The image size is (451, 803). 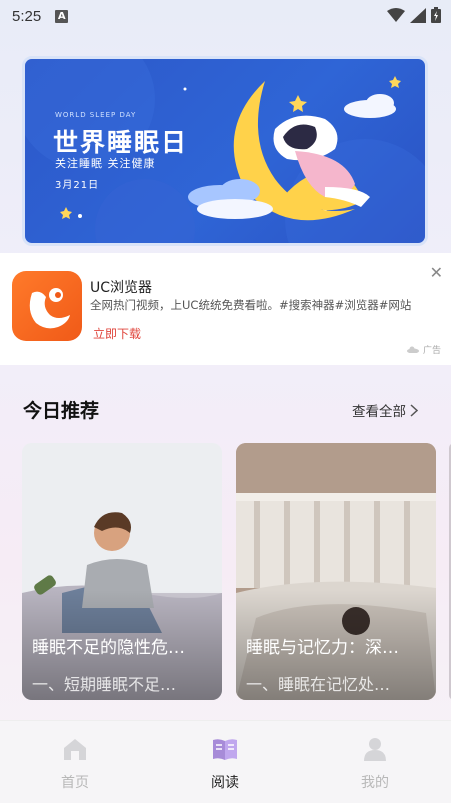 I want to click on tab-home: 首页, so click(x=75, y=762).